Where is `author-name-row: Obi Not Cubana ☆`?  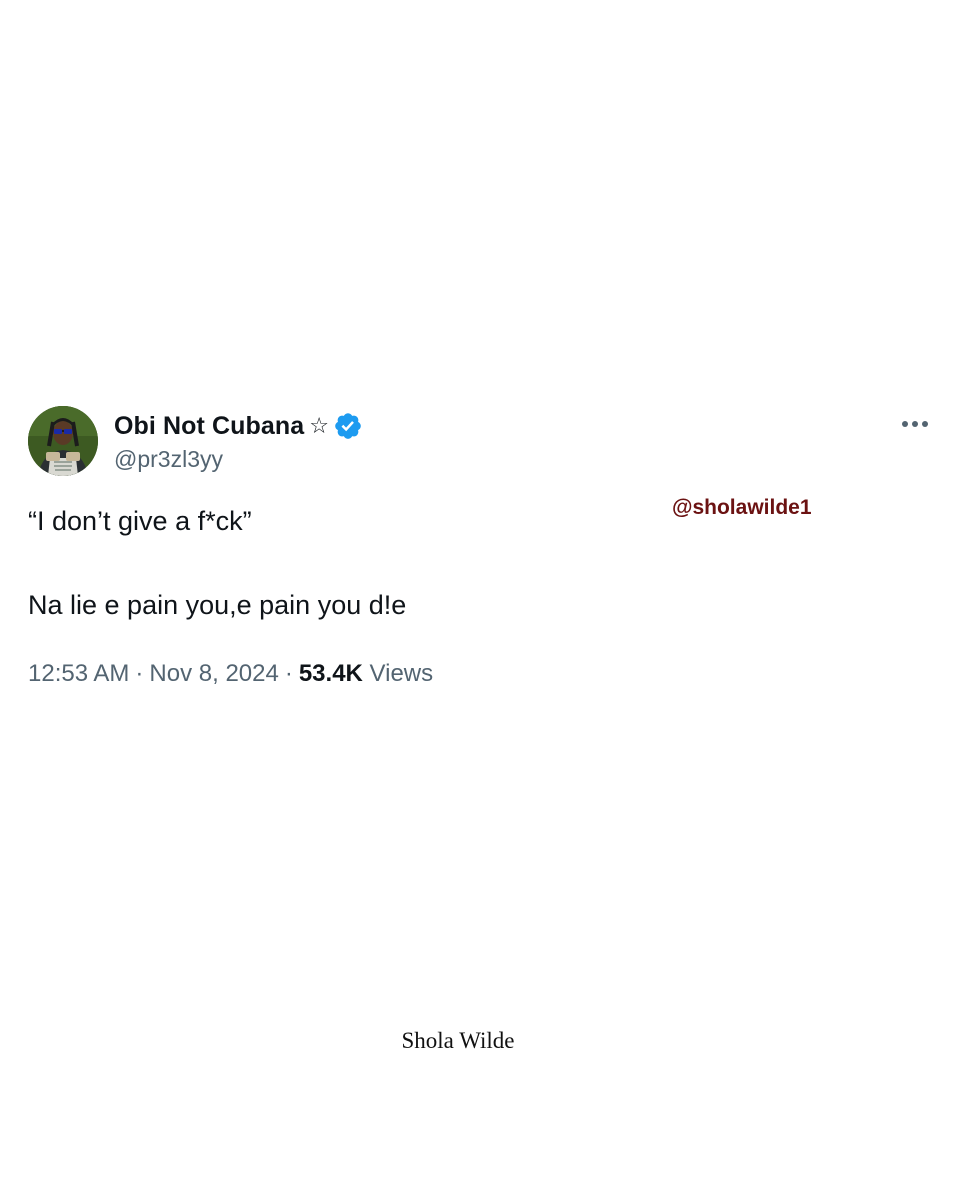 author-name-row: Obi Not Cubana ☆ is located at coordinates (238, 426).